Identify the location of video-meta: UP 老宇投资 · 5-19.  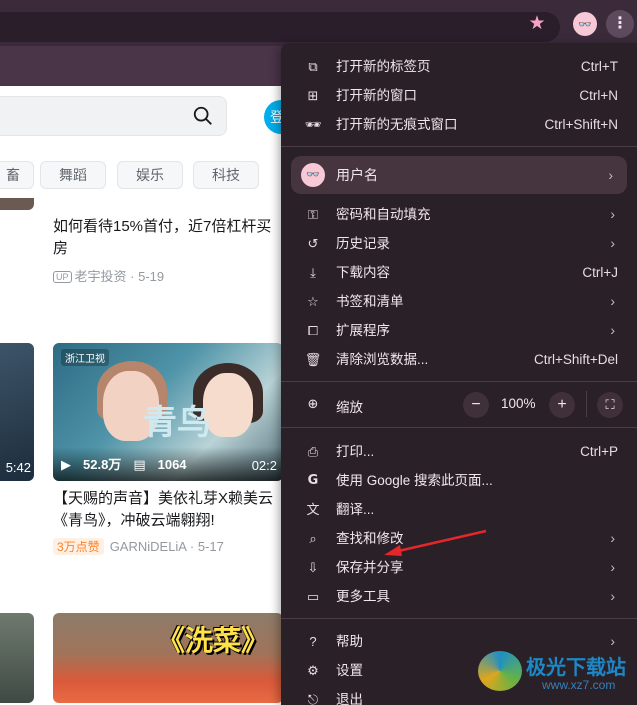
(108, 275).